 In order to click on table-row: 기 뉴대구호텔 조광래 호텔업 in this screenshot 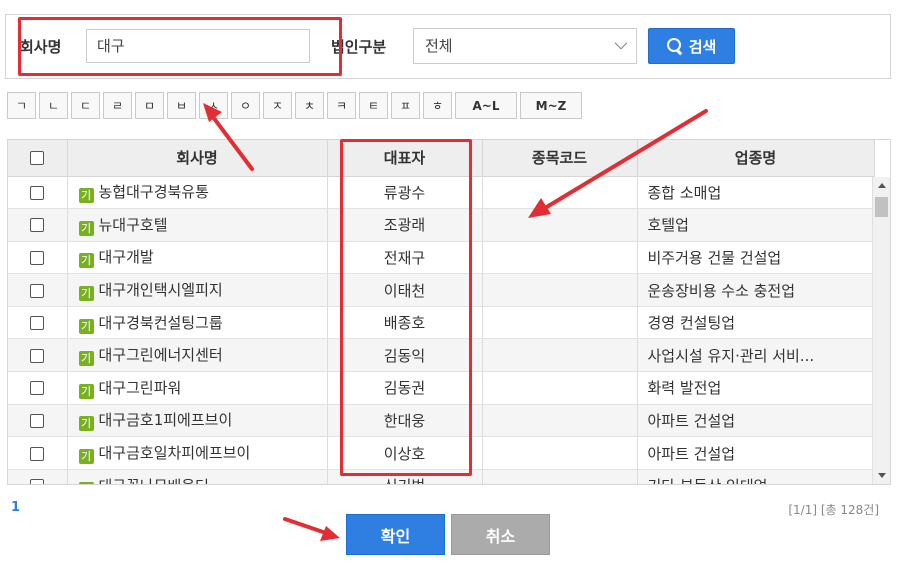, I will do `click(441, 225)`.